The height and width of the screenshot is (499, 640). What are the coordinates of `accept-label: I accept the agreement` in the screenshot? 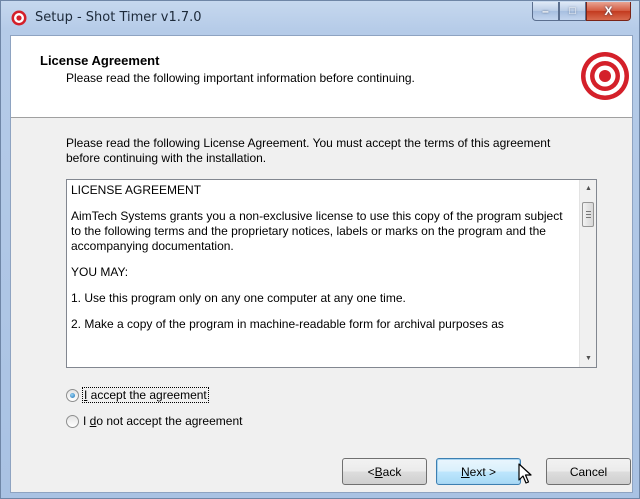 It's located at (145, 395).